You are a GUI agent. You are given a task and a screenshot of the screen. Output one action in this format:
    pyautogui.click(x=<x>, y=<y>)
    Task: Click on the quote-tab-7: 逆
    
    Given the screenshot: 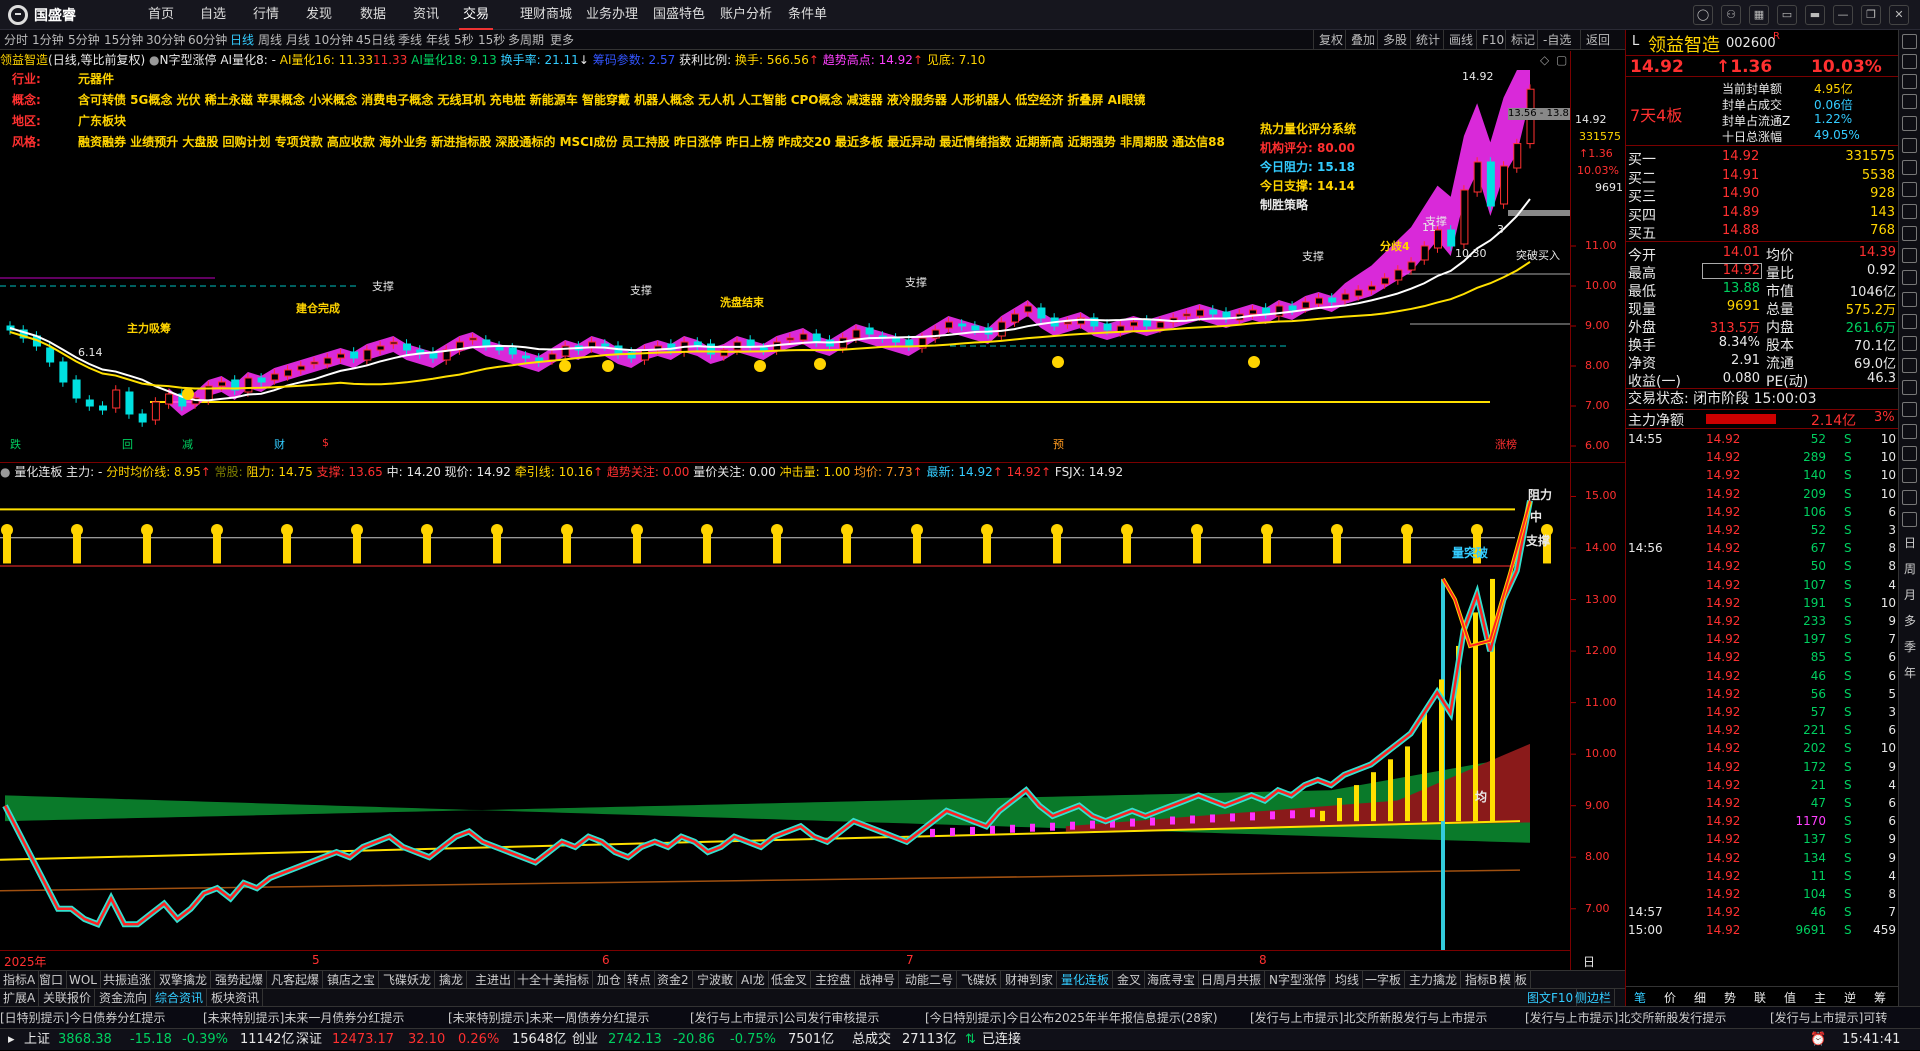 What is the action you would take?
    pyautogui.click(x=1850, y=997)
    